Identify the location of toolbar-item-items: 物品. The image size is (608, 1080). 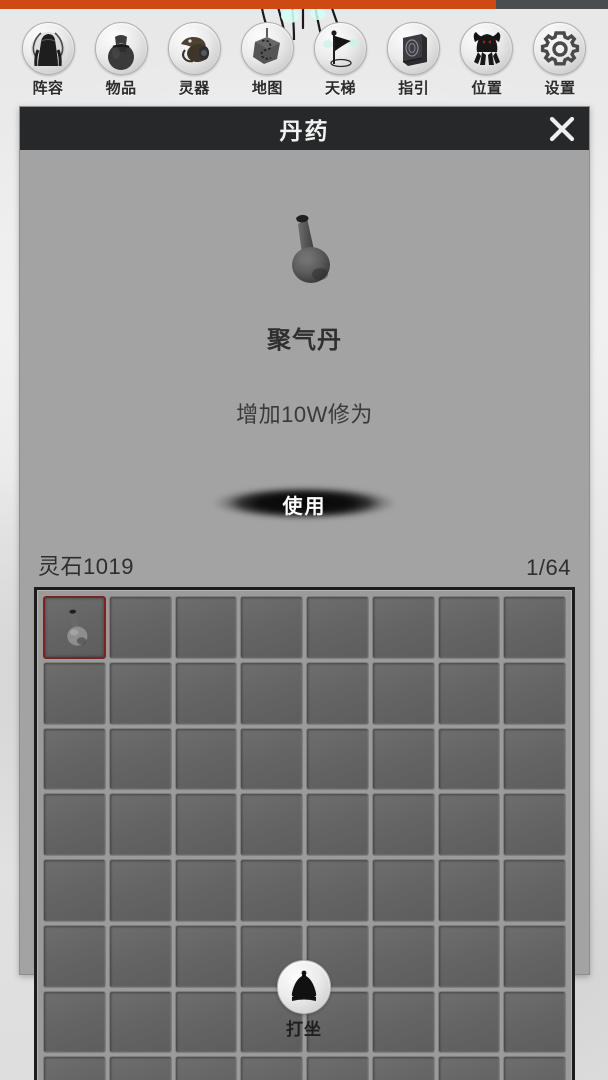
(121, 60).